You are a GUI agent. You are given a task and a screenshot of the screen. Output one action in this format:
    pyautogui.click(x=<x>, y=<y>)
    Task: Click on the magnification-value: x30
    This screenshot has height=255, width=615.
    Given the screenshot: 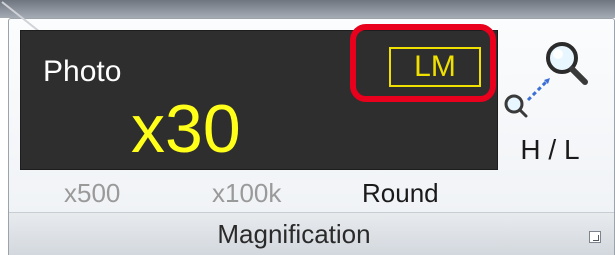 What is the action you would take?
    pyautogui.click(x=186, y=129)
    